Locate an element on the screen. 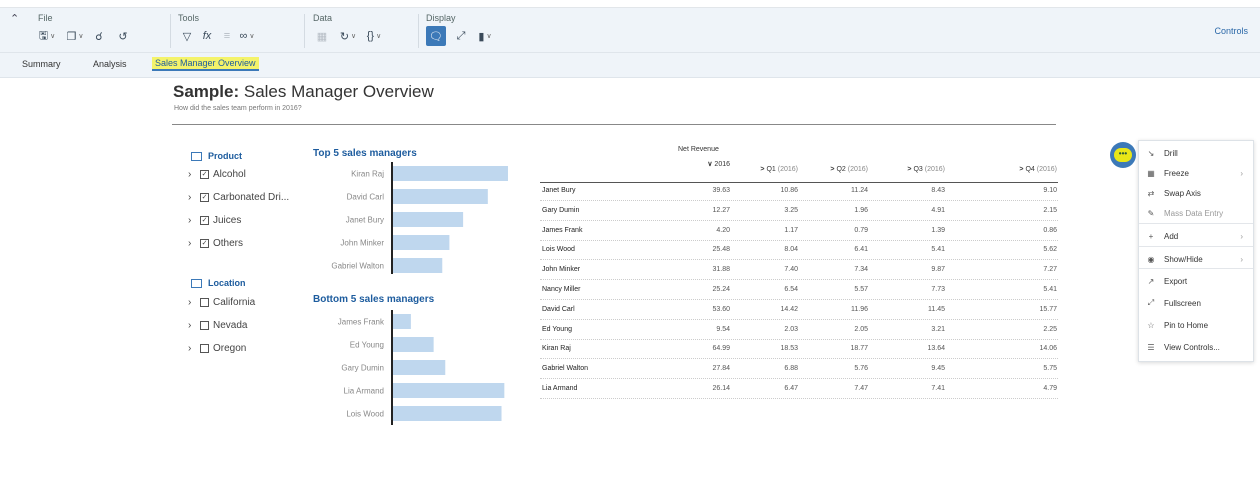 This screenshot has height=501, width=1260. table-cell: 0.86 is located at coordinates (1027, 230).